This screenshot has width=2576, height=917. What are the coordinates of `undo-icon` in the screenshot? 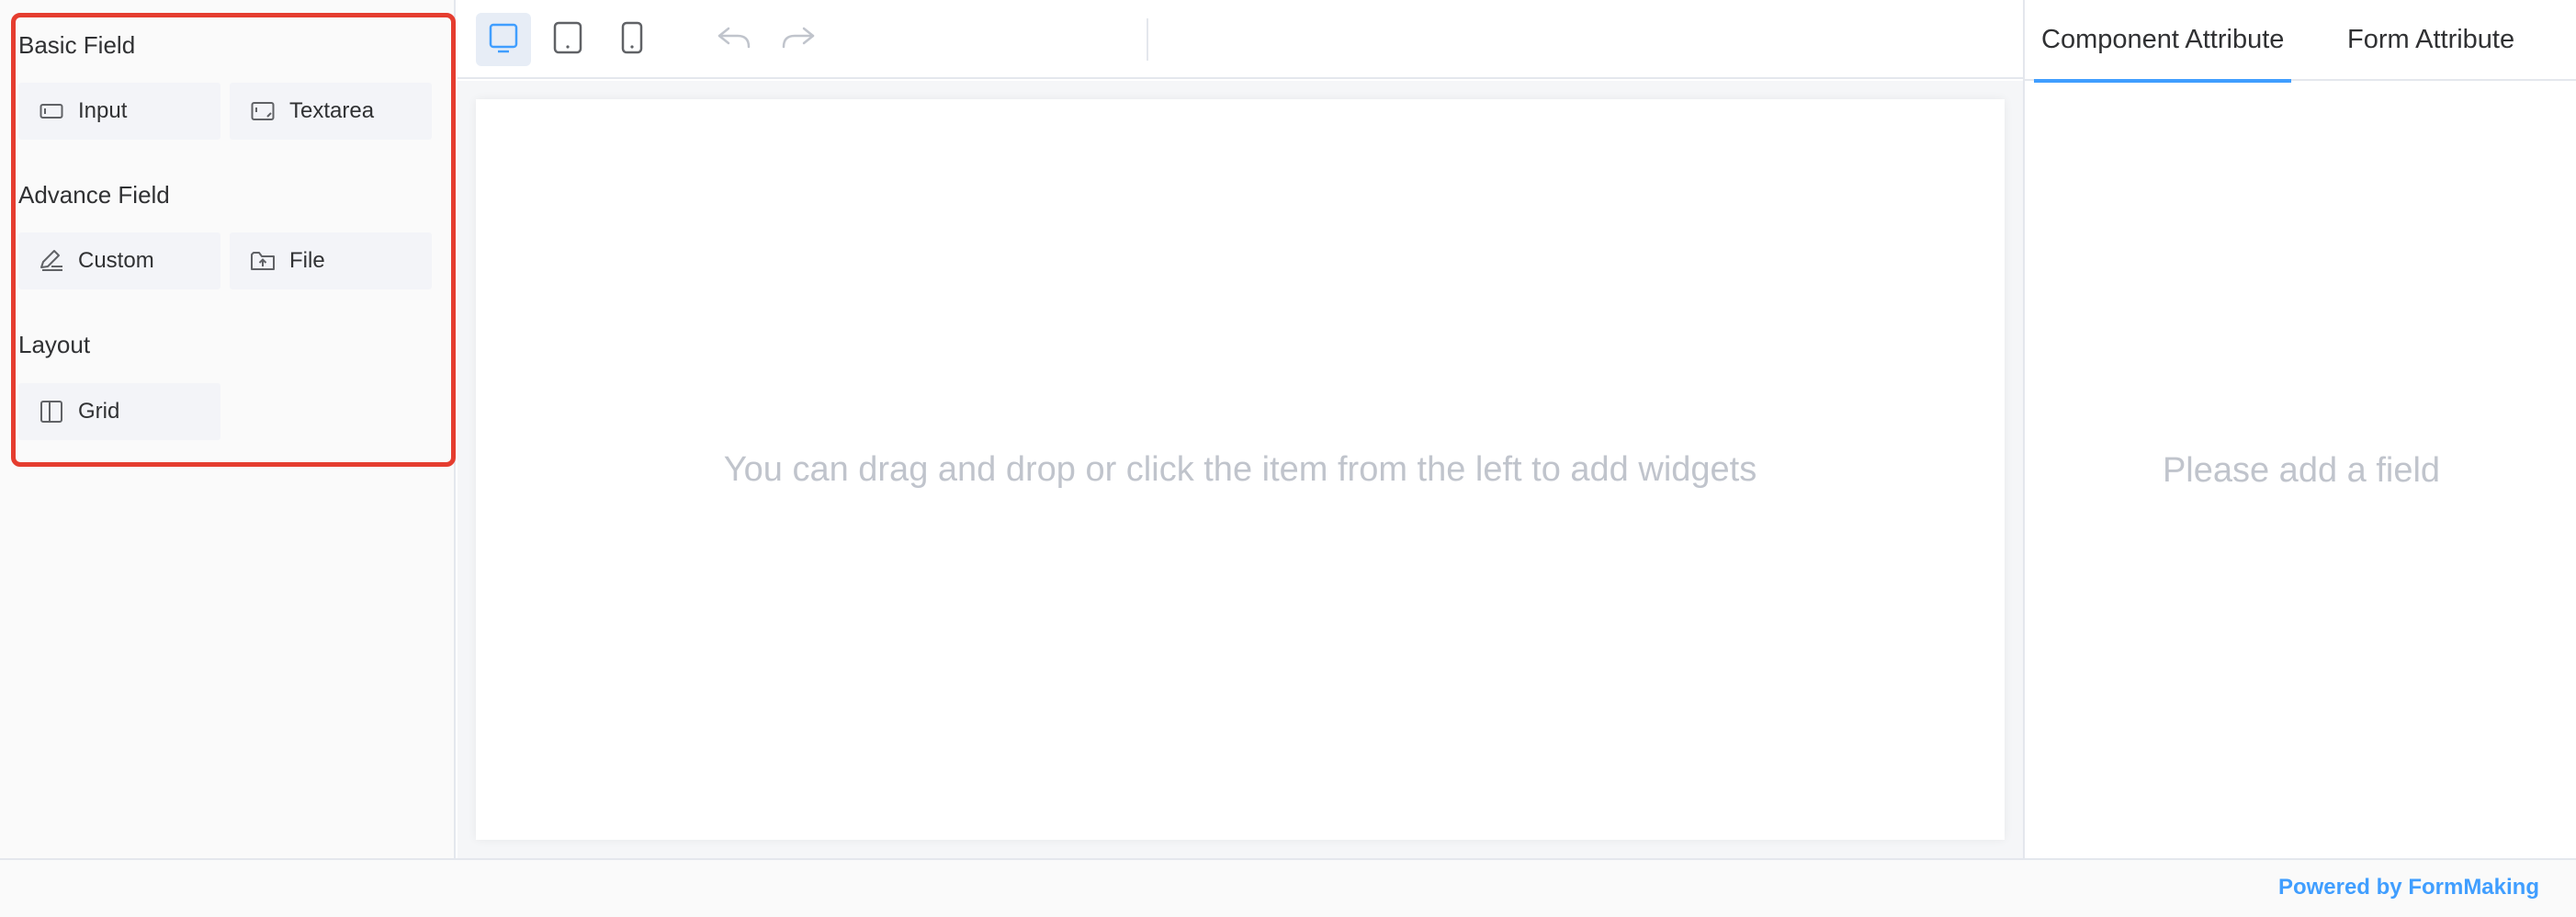 It's located at (734, 40).